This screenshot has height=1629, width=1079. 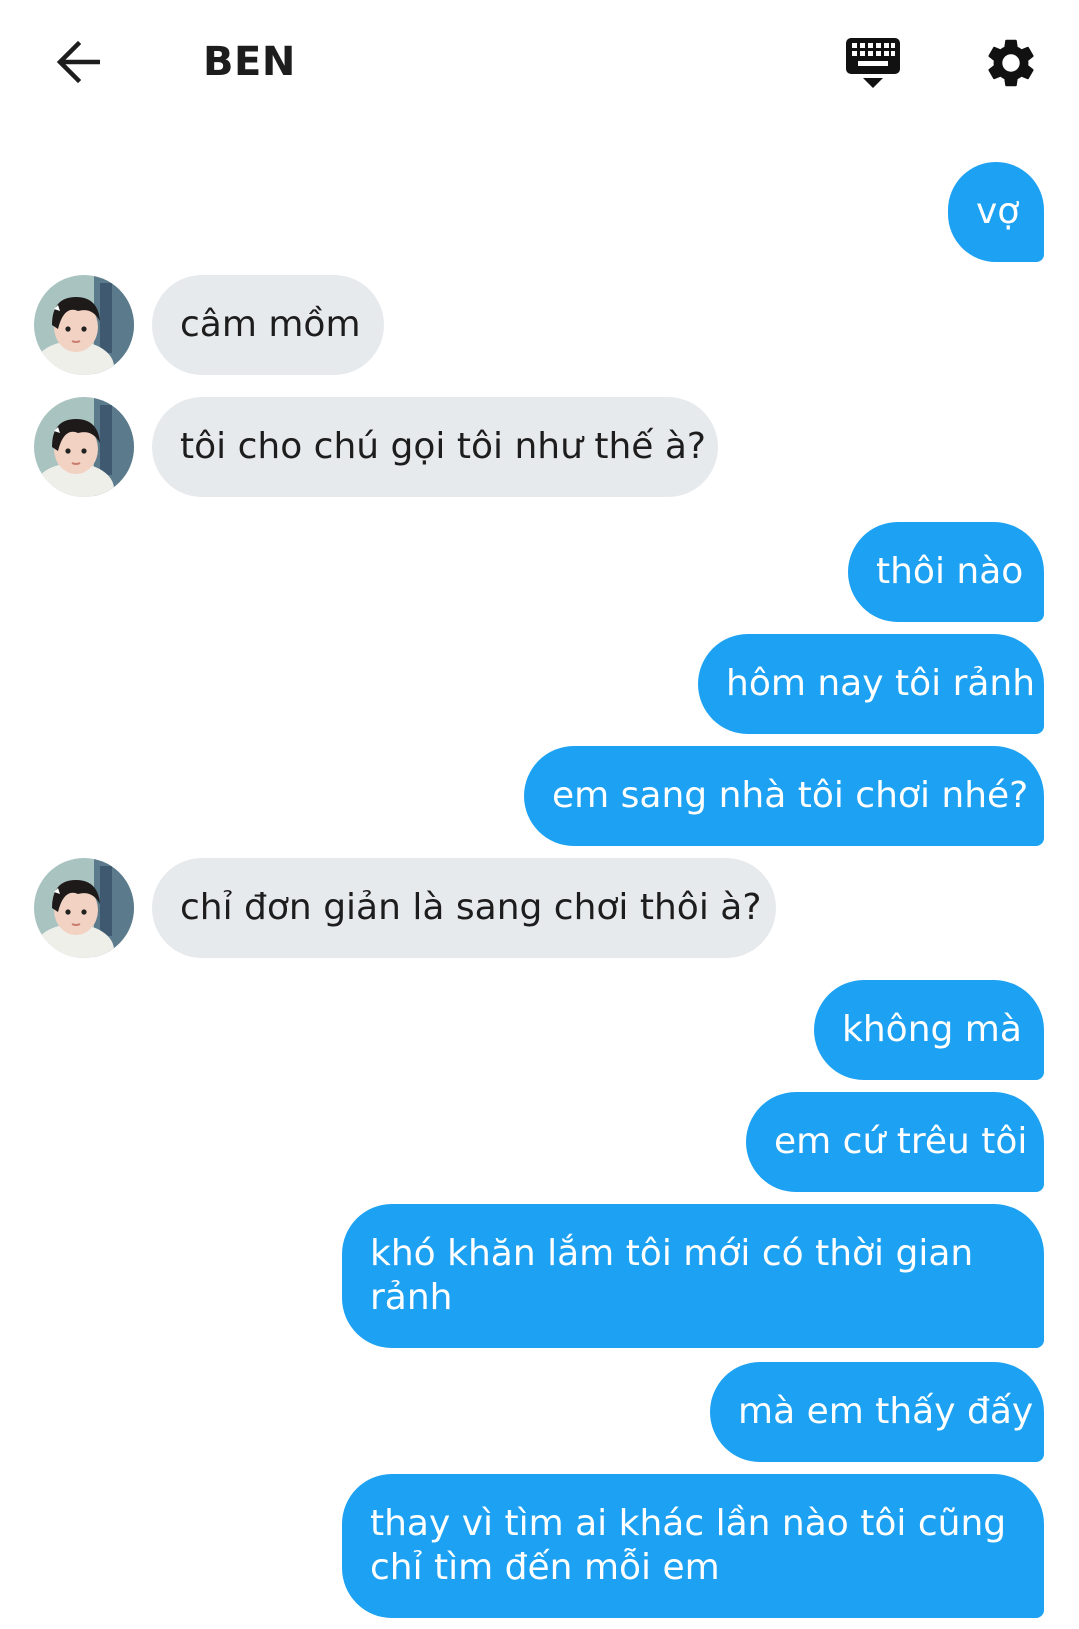 I want to click on message-incoming: câm mồm, so click(x=268, y=325).